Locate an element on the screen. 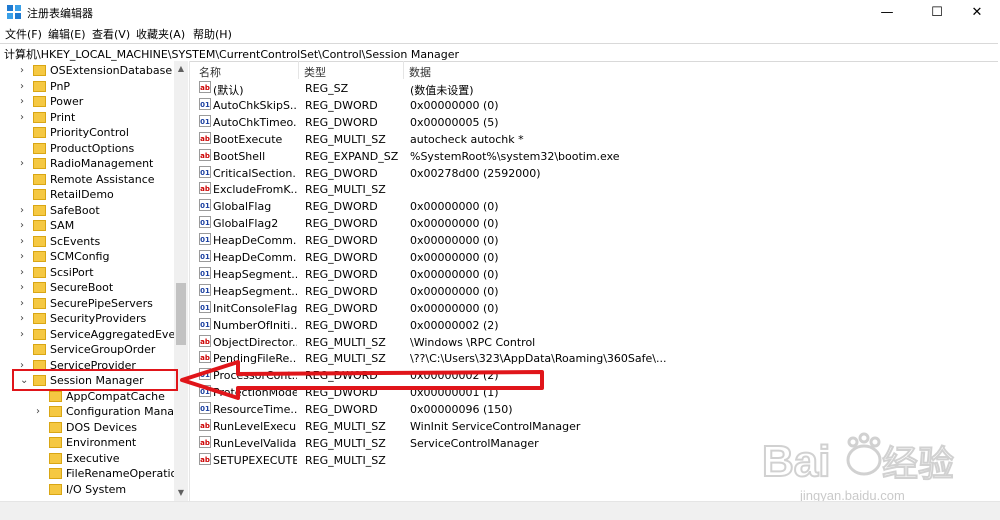 This screenshot has width=1000, height=520. registry-value-row: 01 AutoChkTimeo... REG_DWORD 0x00000005 (5) is located at coordinates (596, 122).